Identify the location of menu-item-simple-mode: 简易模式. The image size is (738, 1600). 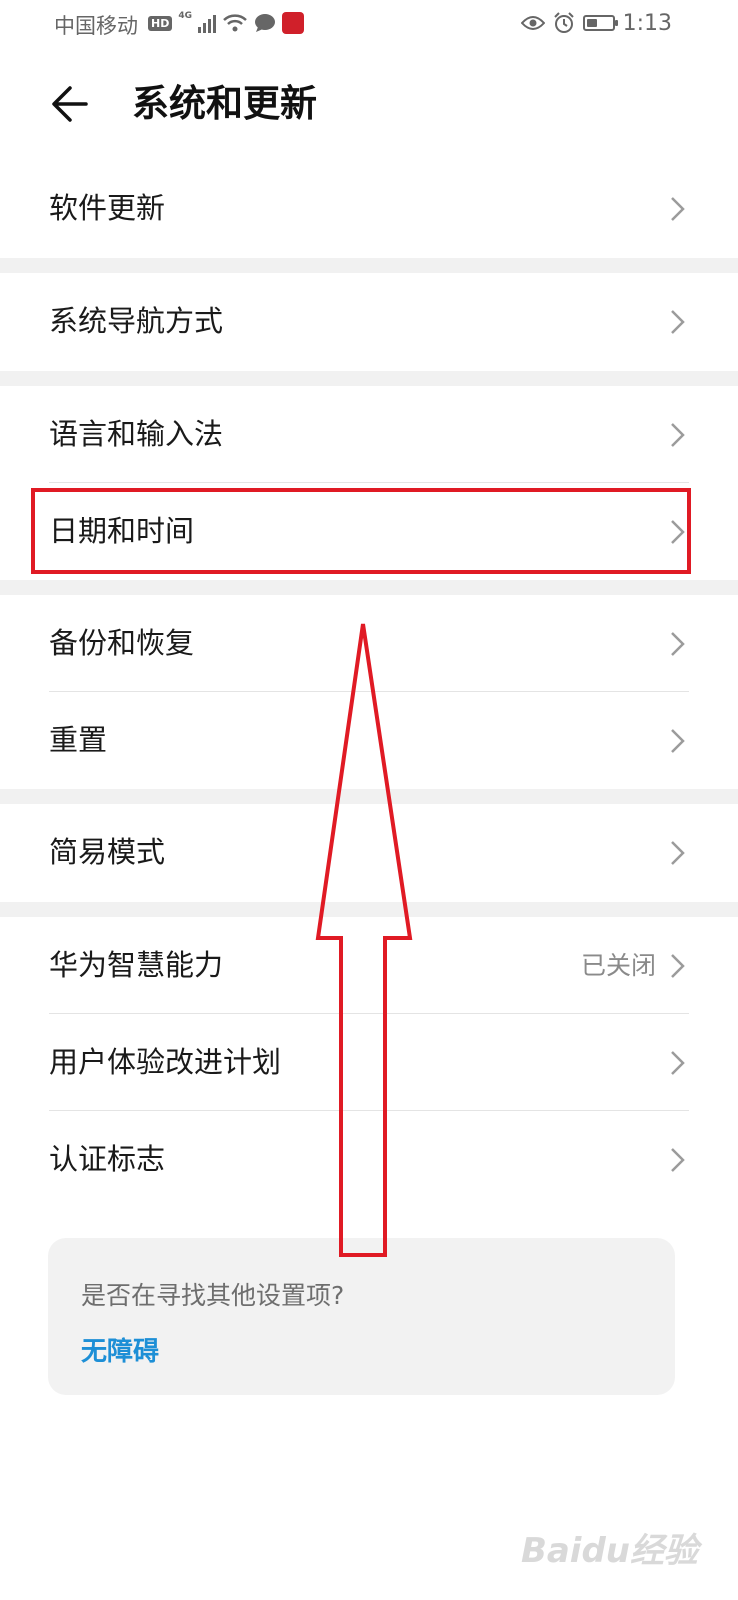
(369, 852).